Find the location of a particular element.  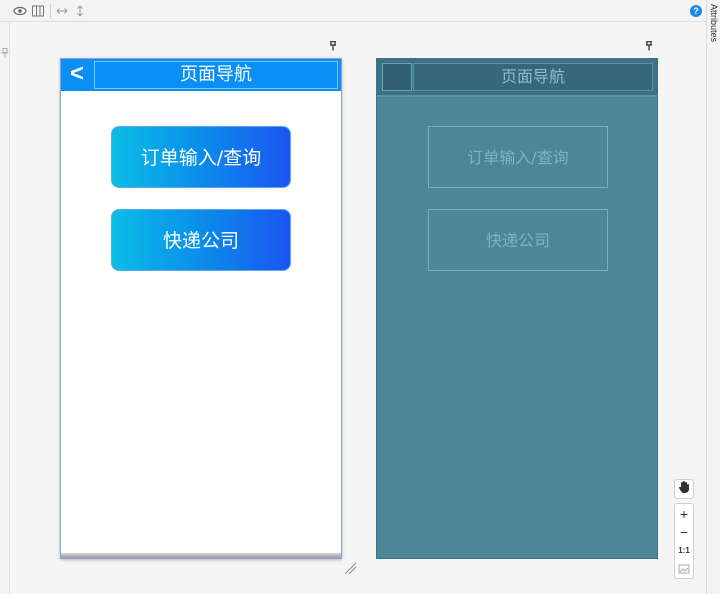

fit-screen-icon is located at coordinates (684, 569).